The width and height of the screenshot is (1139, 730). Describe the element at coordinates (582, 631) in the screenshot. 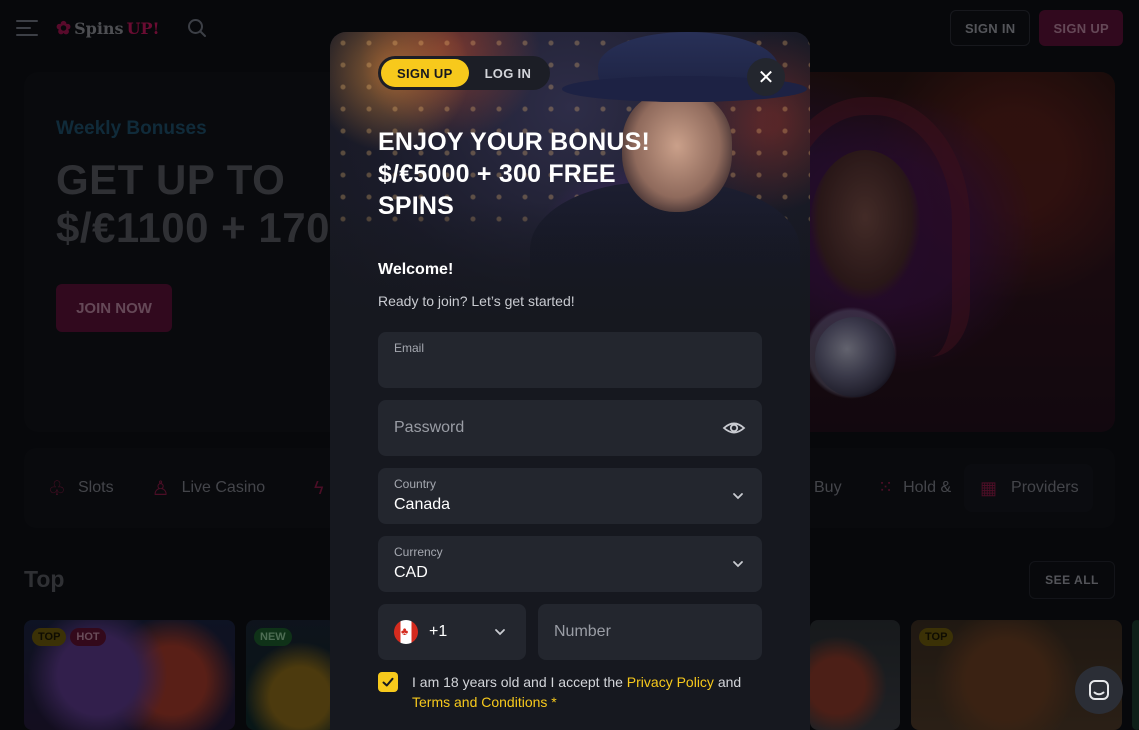

I see `phone-number-placeholder: Number` at that location.